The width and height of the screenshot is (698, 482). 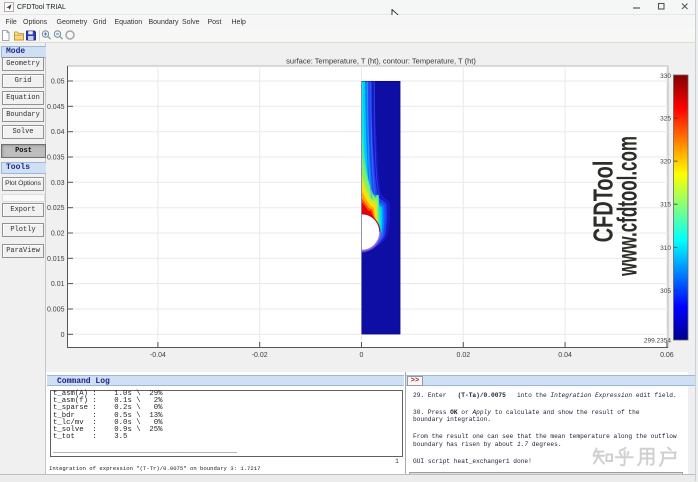 I want to click on svg-text:surface: Temperature, T (ht),: surface: Temperature, T (ht), contour, so click(x=381, y=61).